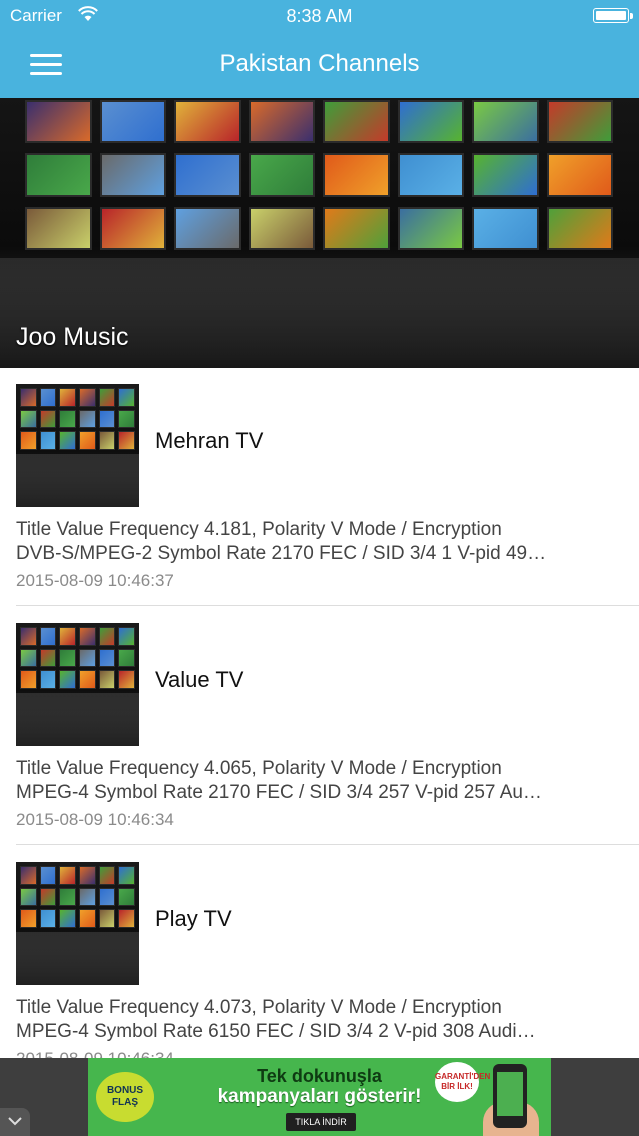 The image size is (639, 1136). What do you see at coordinates (319, 63) in the screenshot?
I see `page-title: Pakistan Channels` at bounding box center [319, 63].